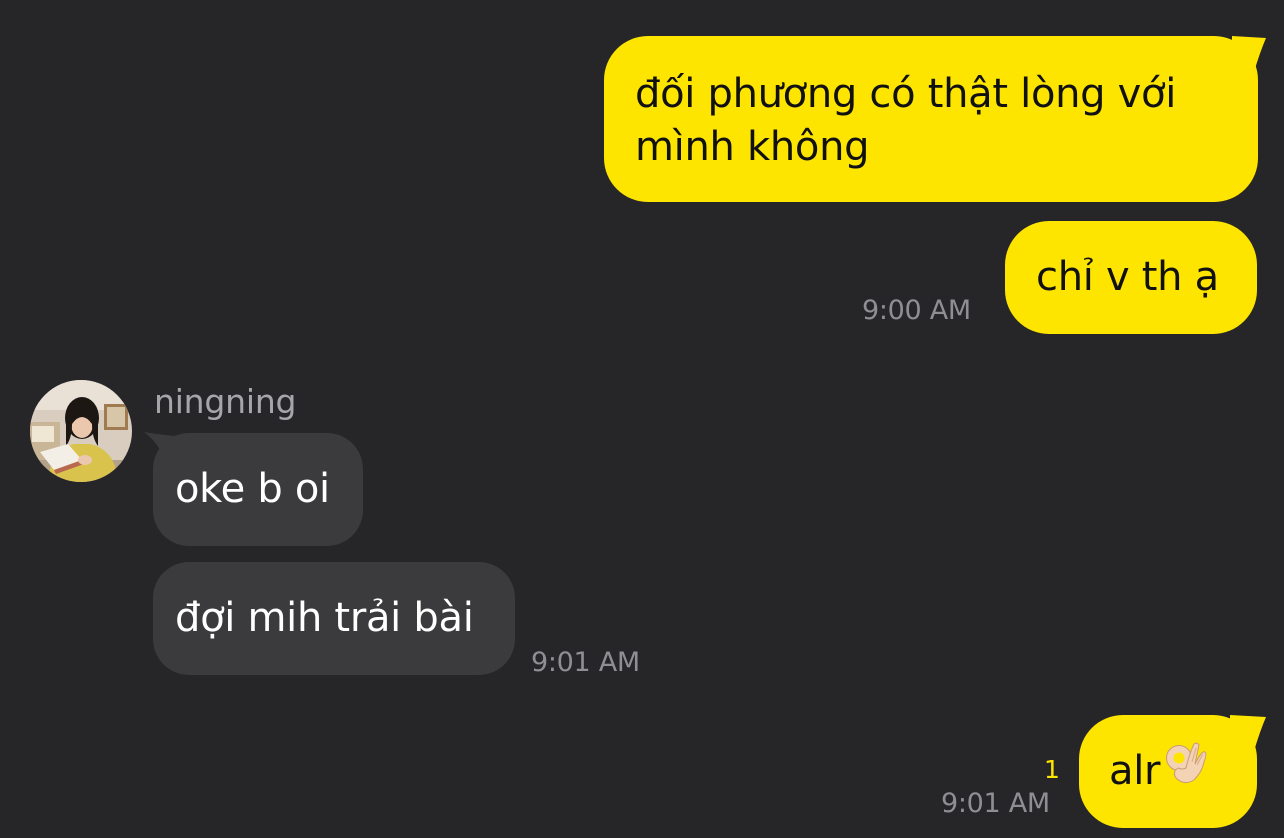  What do you see at coordinates (906, 94) in the screenshot?
I see `message-text-line: đối phương có thật lòng với` at bounding box center [906, 94].